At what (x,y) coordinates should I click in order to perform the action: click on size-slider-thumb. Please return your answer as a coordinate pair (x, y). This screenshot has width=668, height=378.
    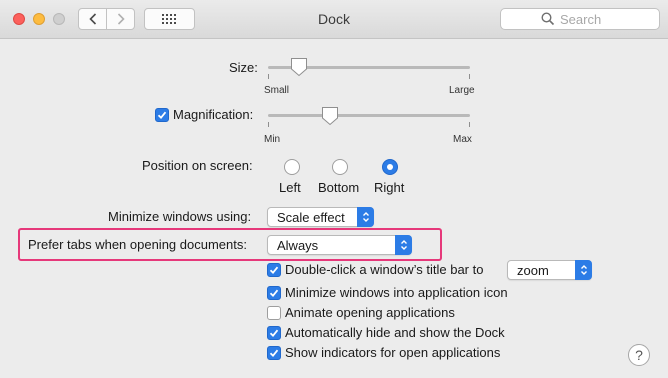
    Looking at the image, I should click on (299, 67).